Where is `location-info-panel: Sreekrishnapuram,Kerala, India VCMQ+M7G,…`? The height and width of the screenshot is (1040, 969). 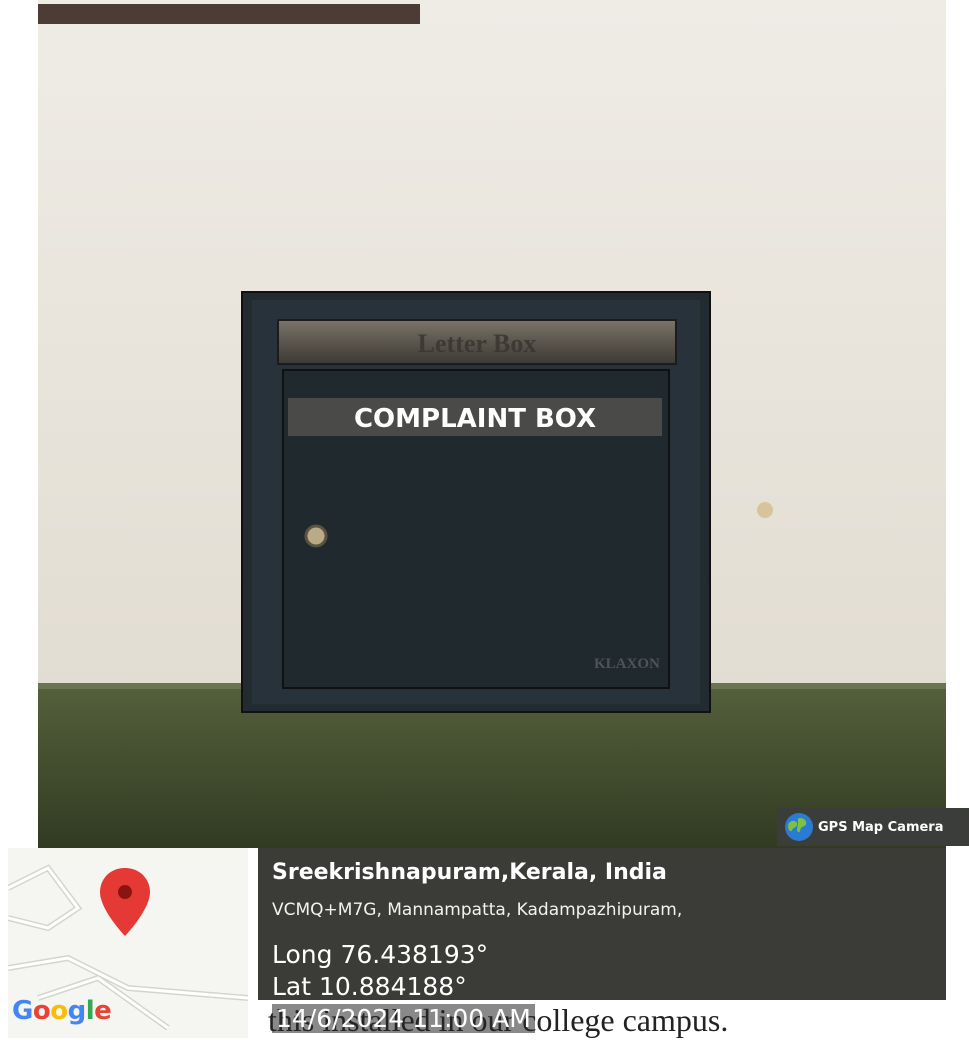 location-info-panel: Sreekrishnapuram,Kerala, India VCMQ+M7G,… is located at coordinates (602, 924).